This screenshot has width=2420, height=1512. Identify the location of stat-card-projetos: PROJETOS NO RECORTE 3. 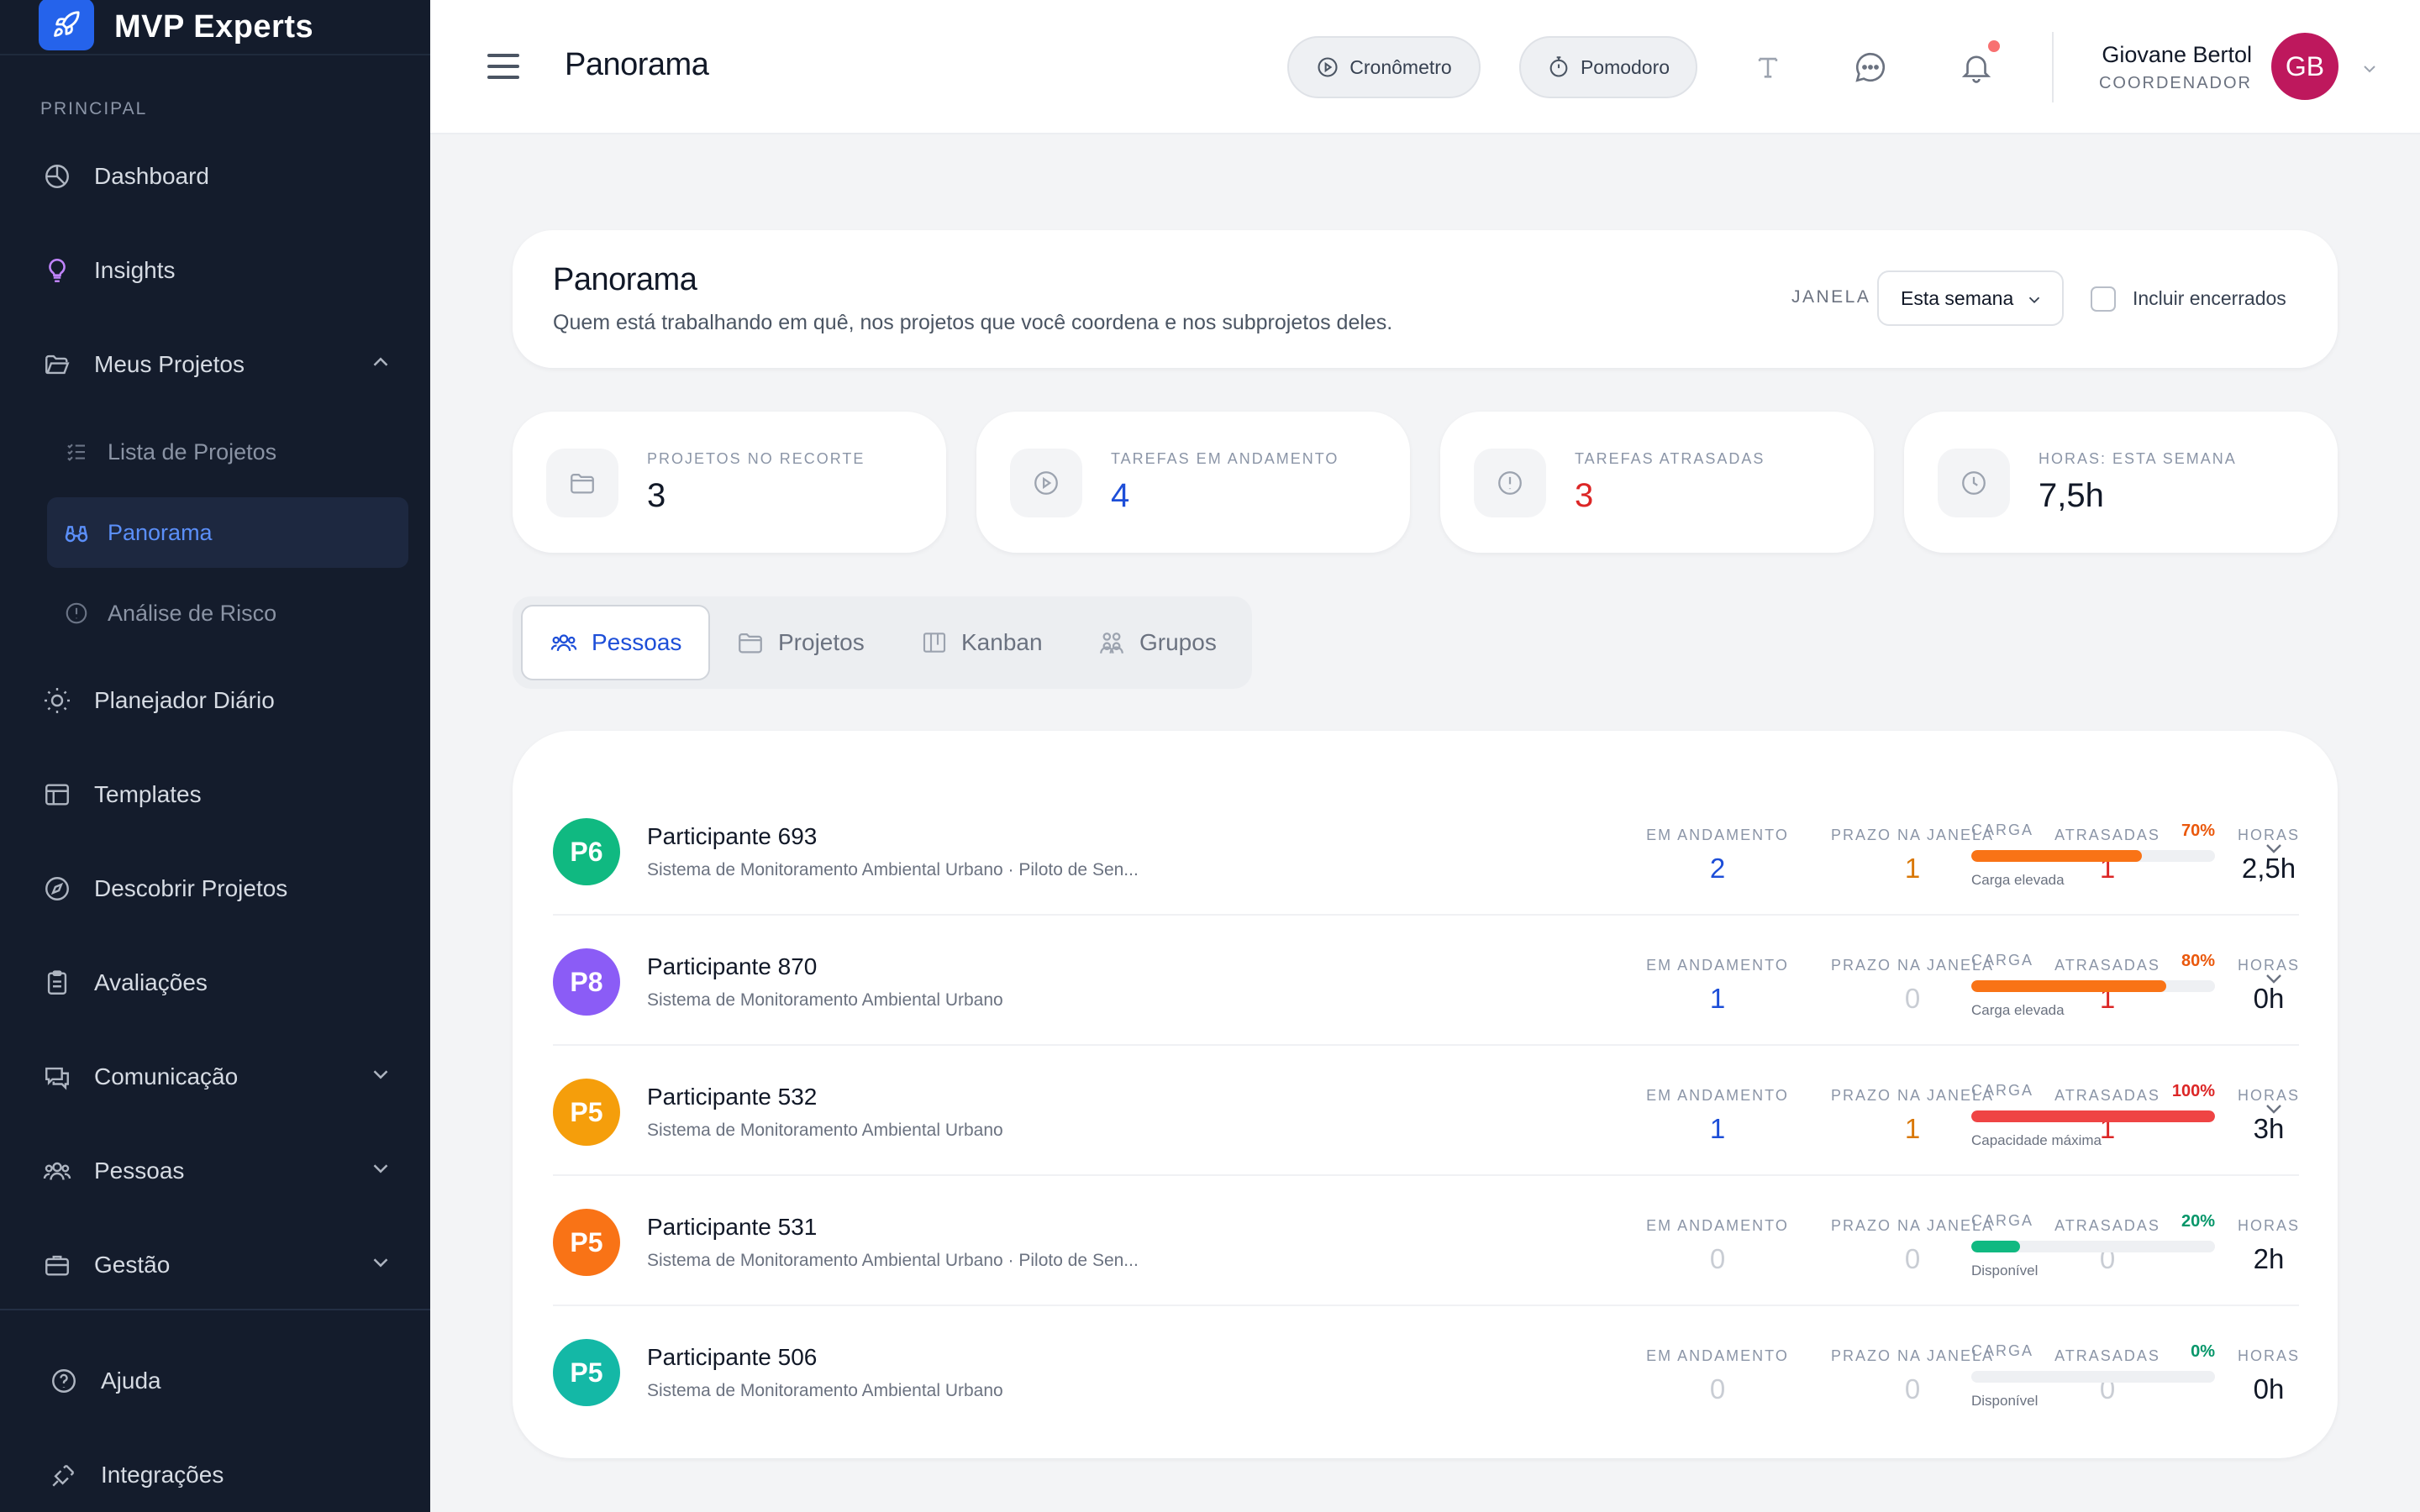
(729, 482).